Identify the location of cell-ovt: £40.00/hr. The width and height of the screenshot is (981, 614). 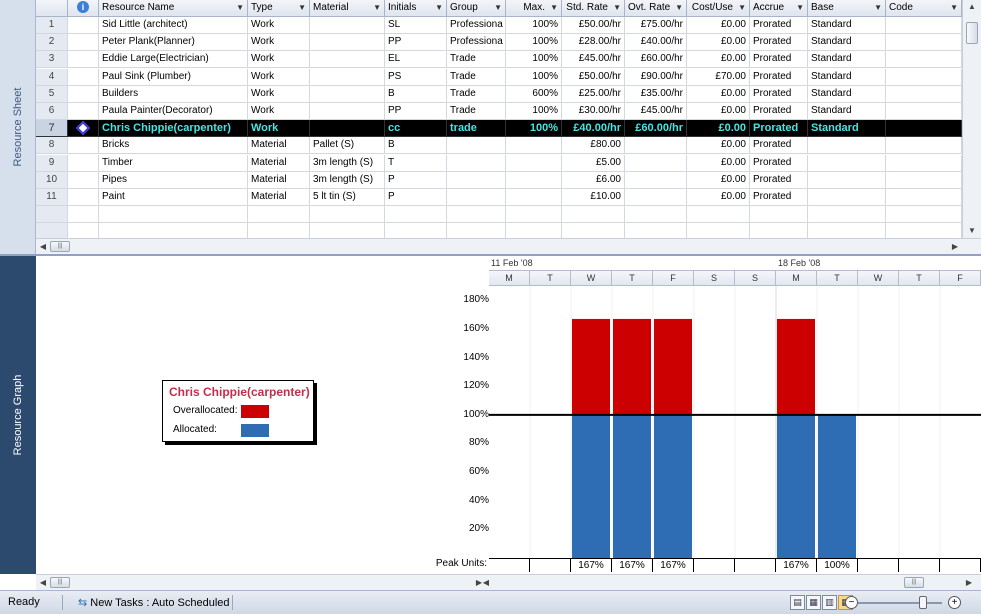
(656, 43).